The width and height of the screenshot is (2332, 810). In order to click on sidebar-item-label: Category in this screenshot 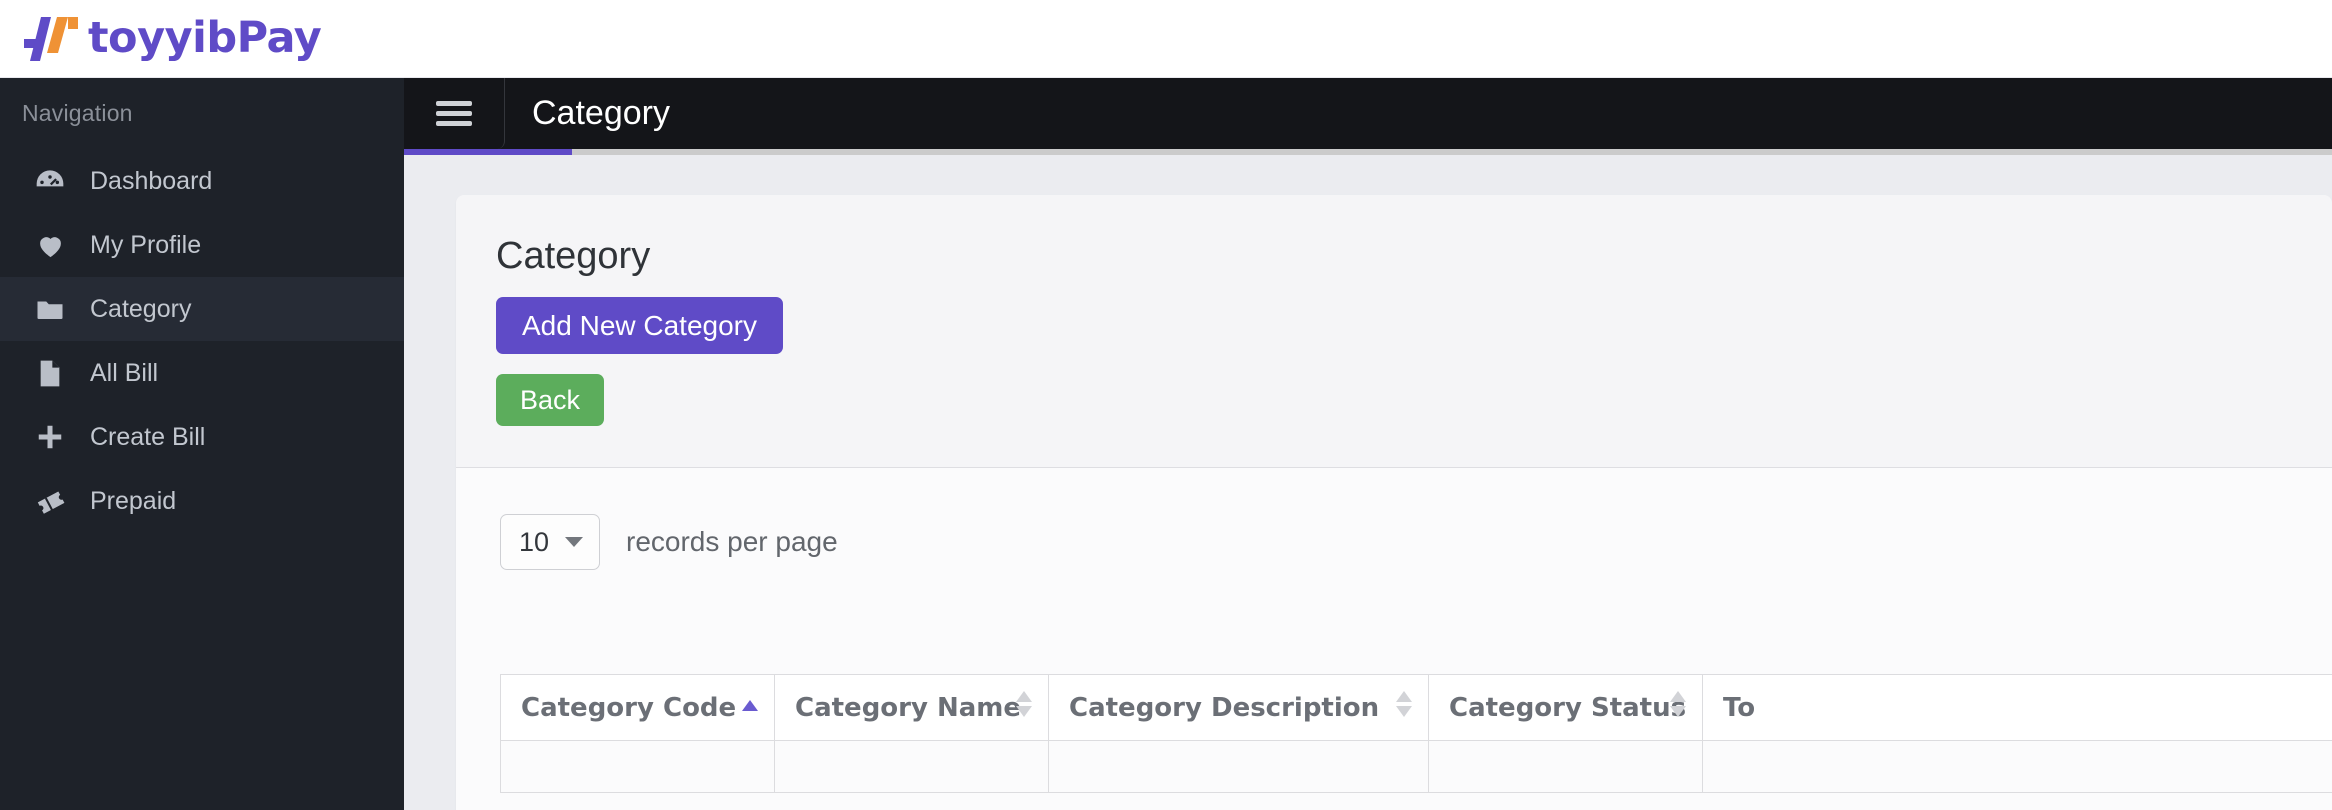, I will do `click(141, 308)`.